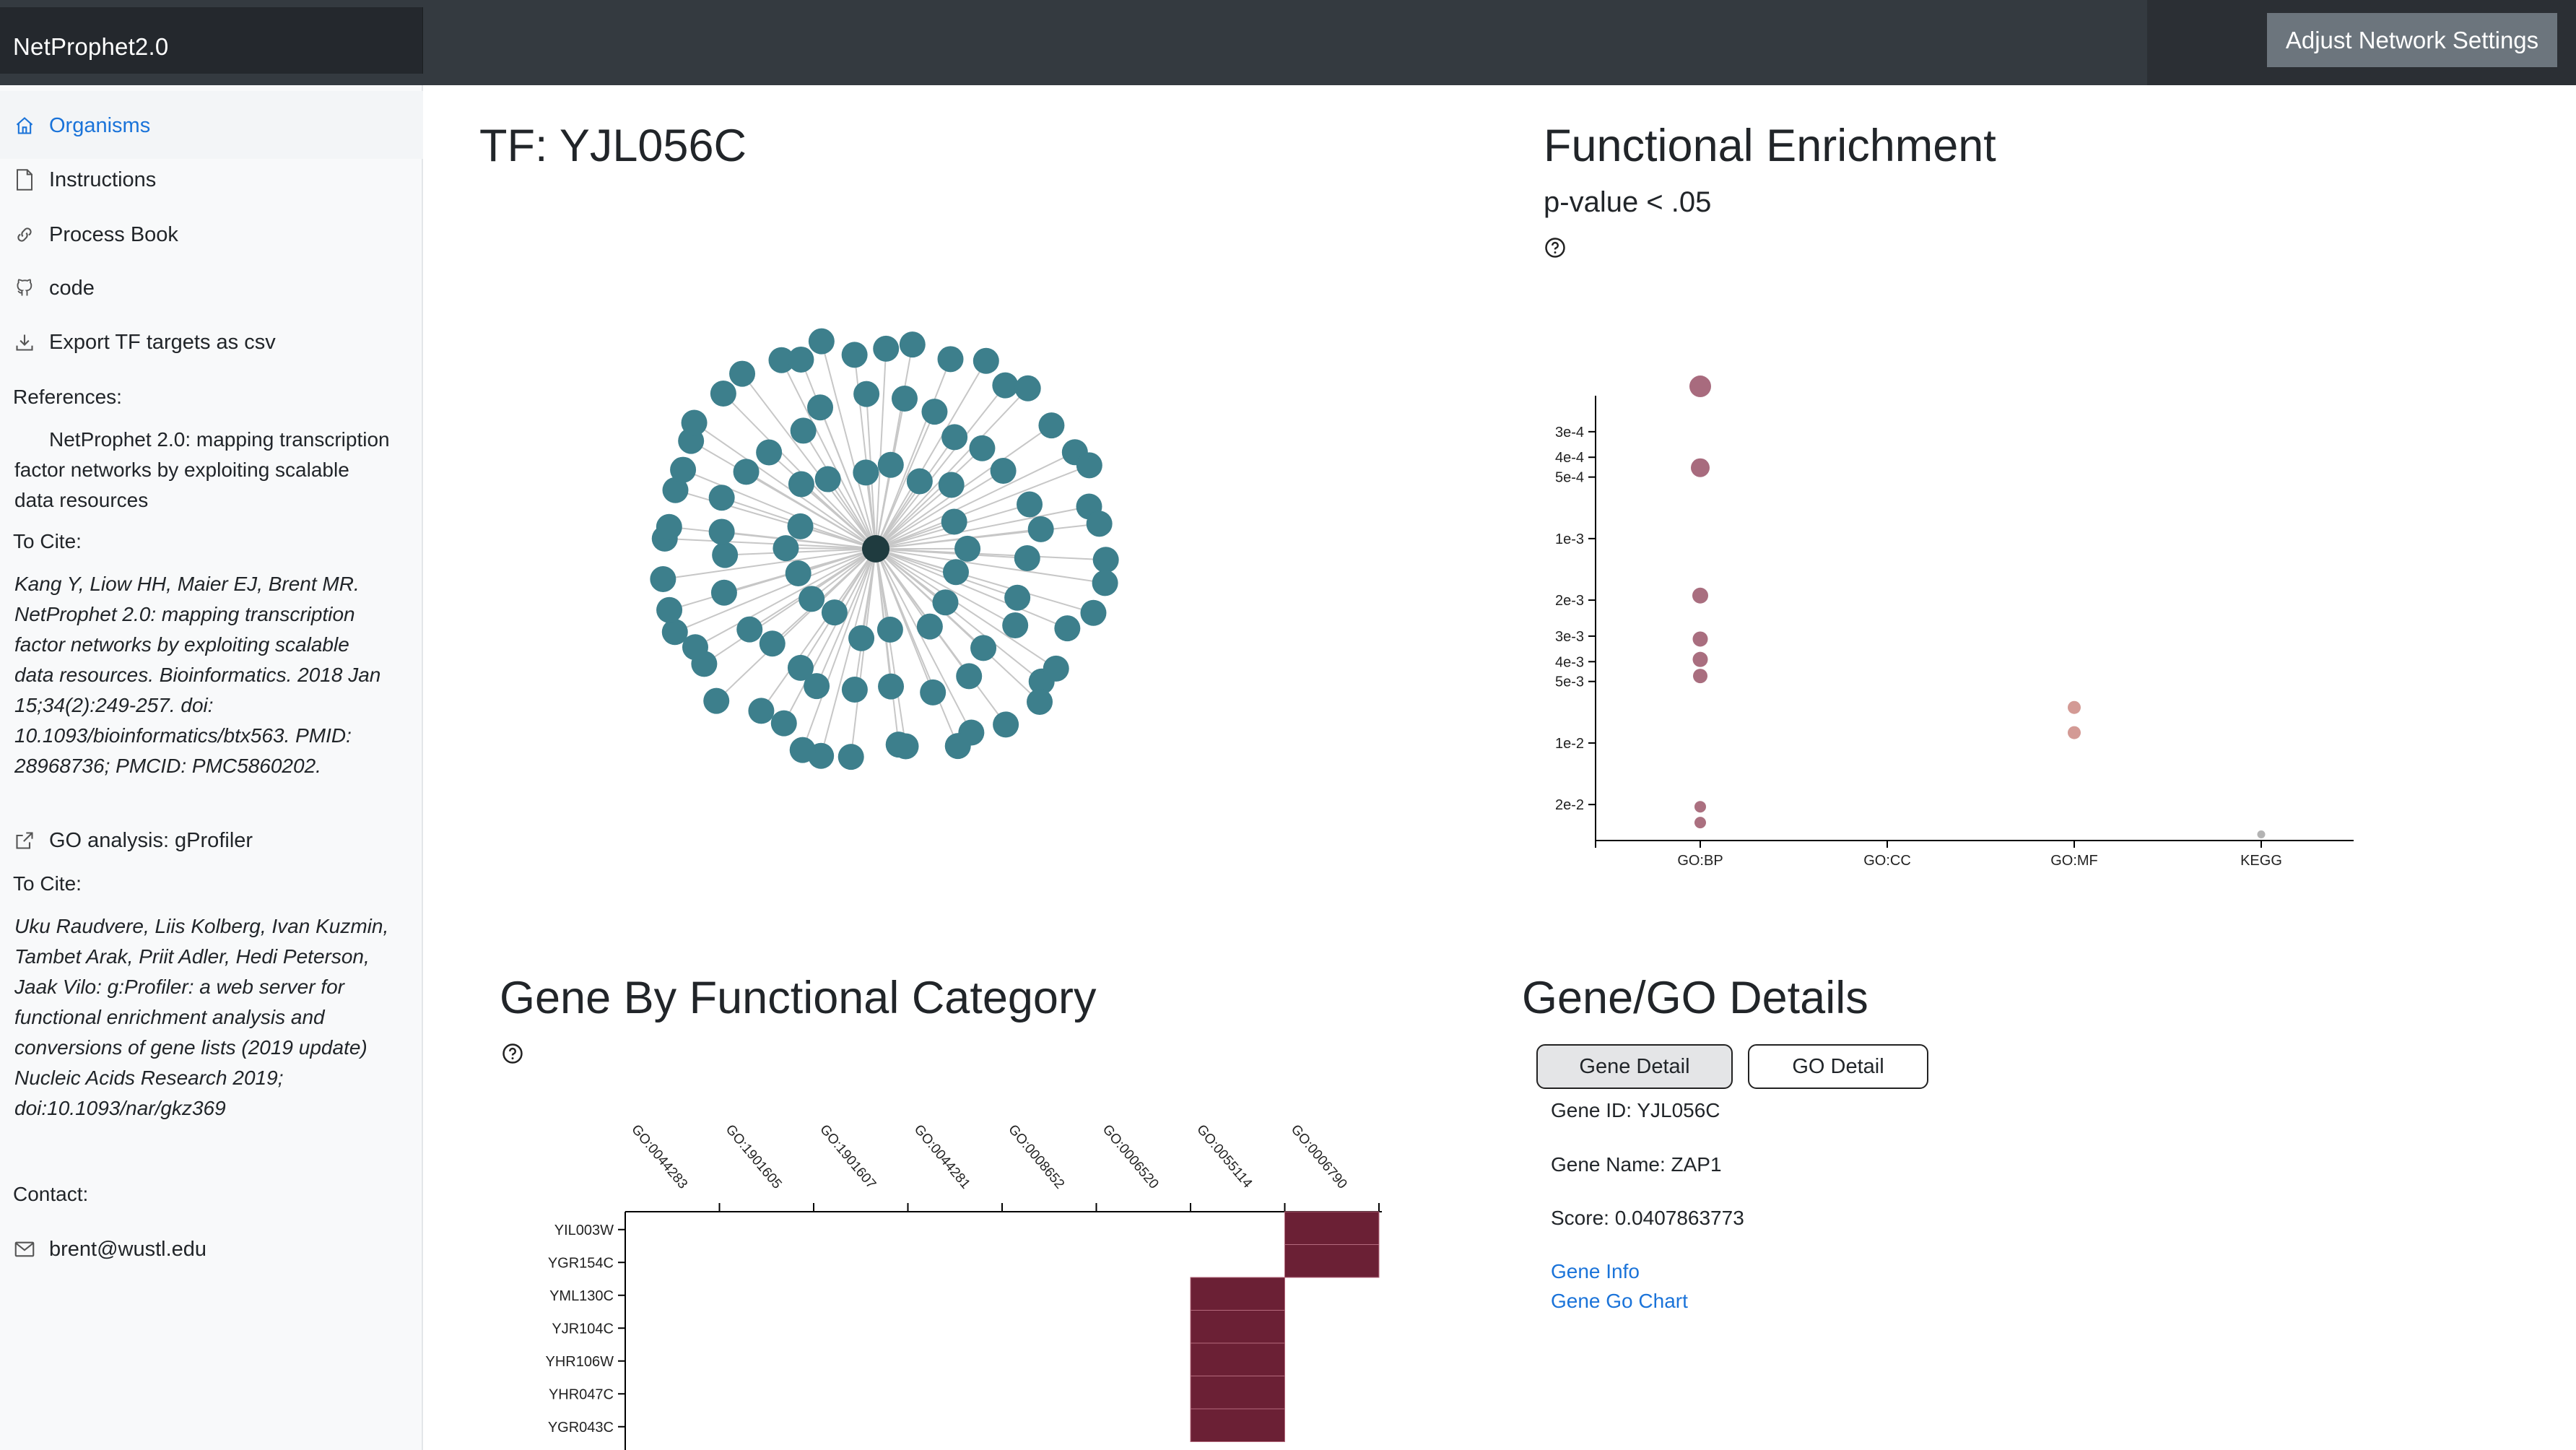  I want to click on reference-gprofiler: GO analysis: gProfiler, so click(133, 841).